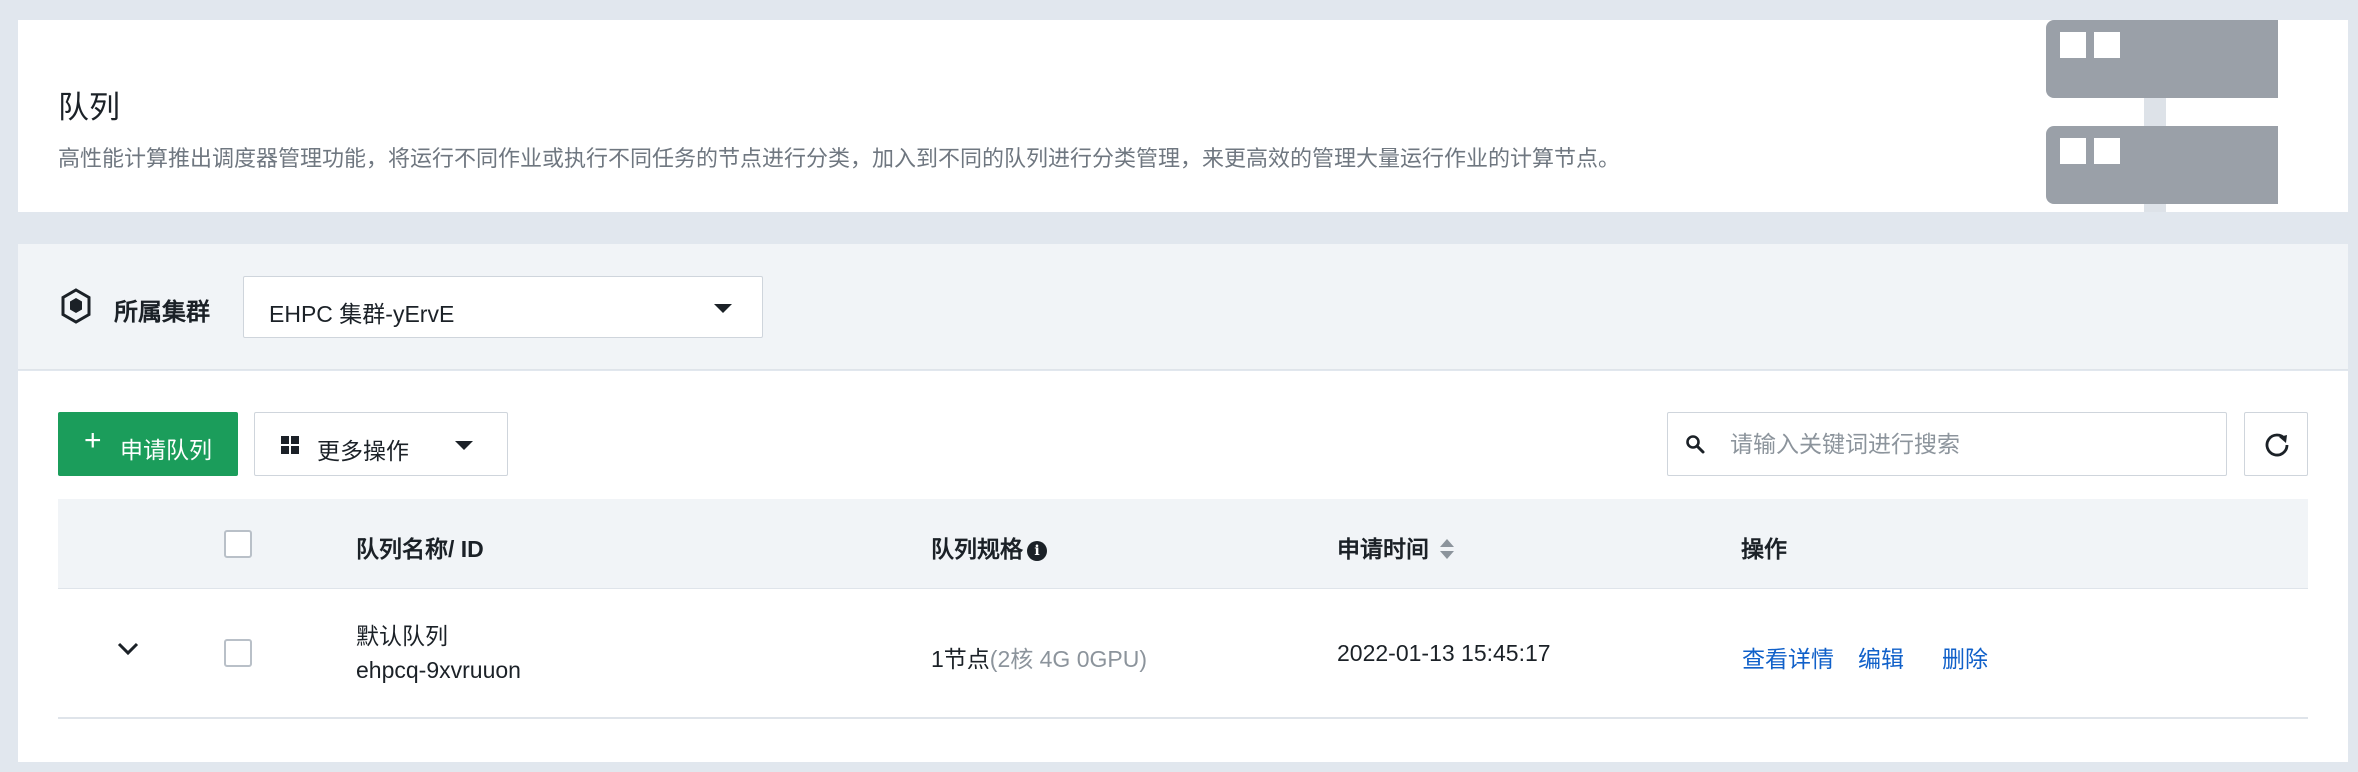 Image resolution: width=2358 pixels, height=772 pixels. I want to click on apply-queue-button: + 申请队列, so click(148, 444).